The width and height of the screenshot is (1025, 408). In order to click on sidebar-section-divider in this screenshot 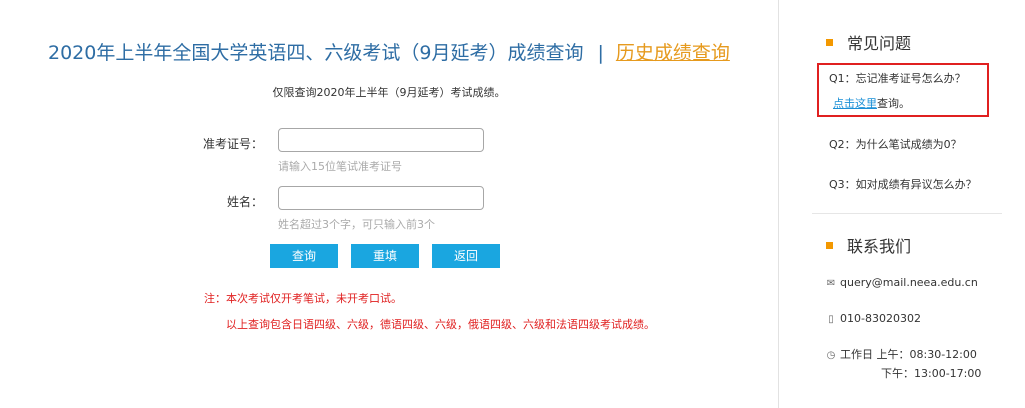, I will do `click(907, 213)`.